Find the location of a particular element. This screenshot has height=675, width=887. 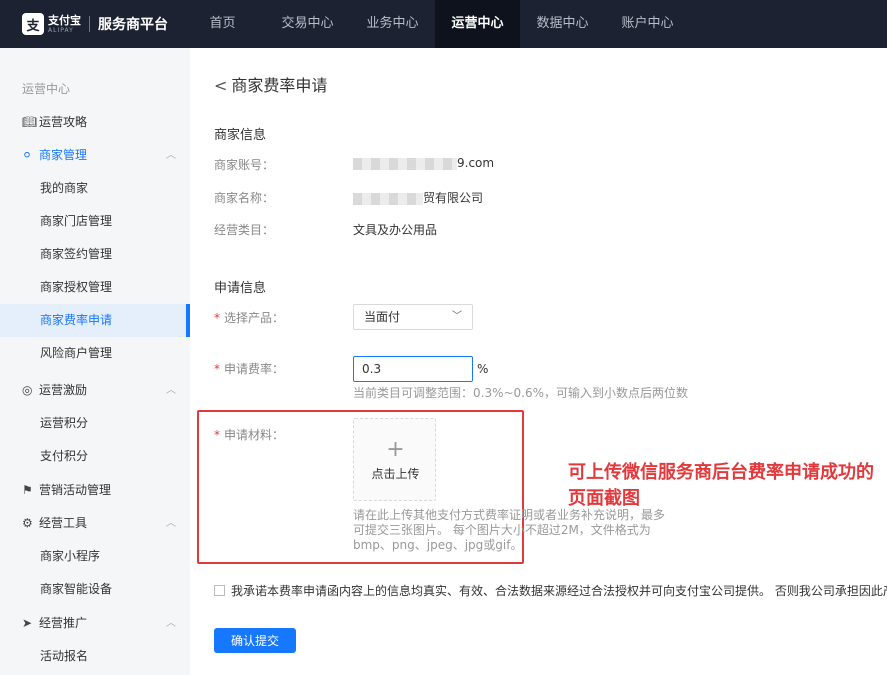

submit-button: 确认提交 is located at coordinates (255, 640).